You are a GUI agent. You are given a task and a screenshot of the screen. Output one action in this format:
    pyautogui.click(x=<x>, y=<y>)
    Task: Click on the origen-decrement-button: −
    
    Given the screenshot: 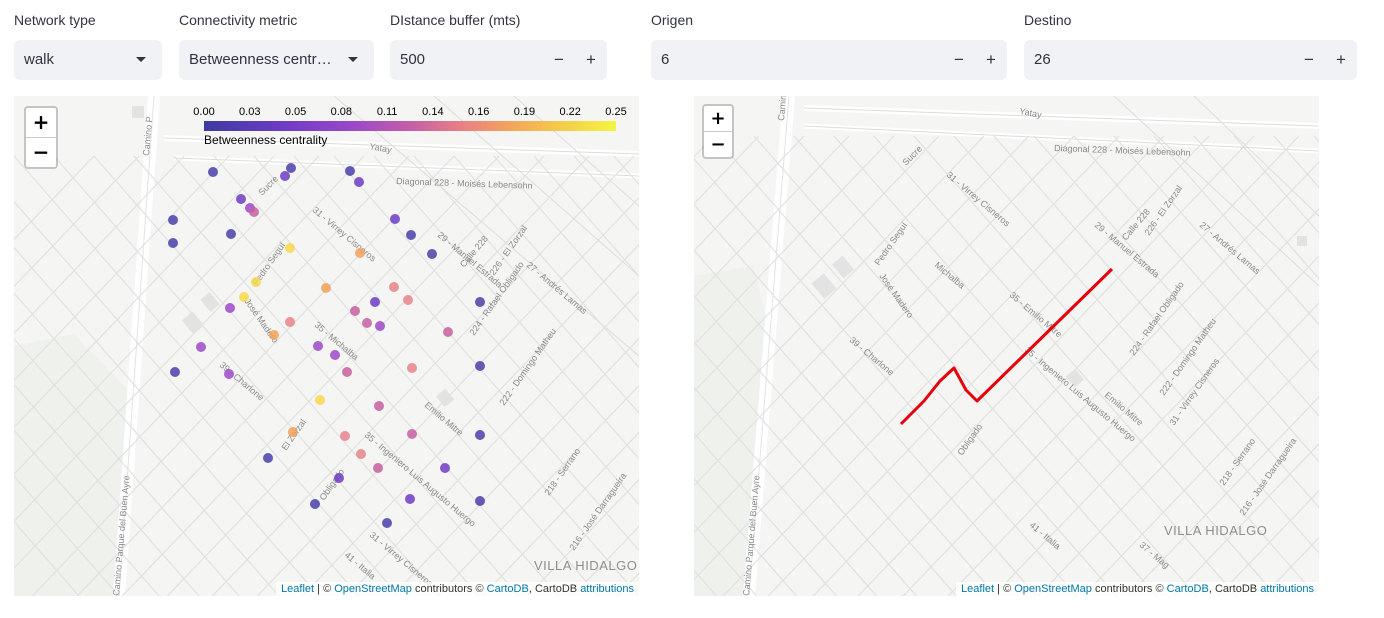 What is the action you would take?
    pyautogui.click(x=959, y=60)
    